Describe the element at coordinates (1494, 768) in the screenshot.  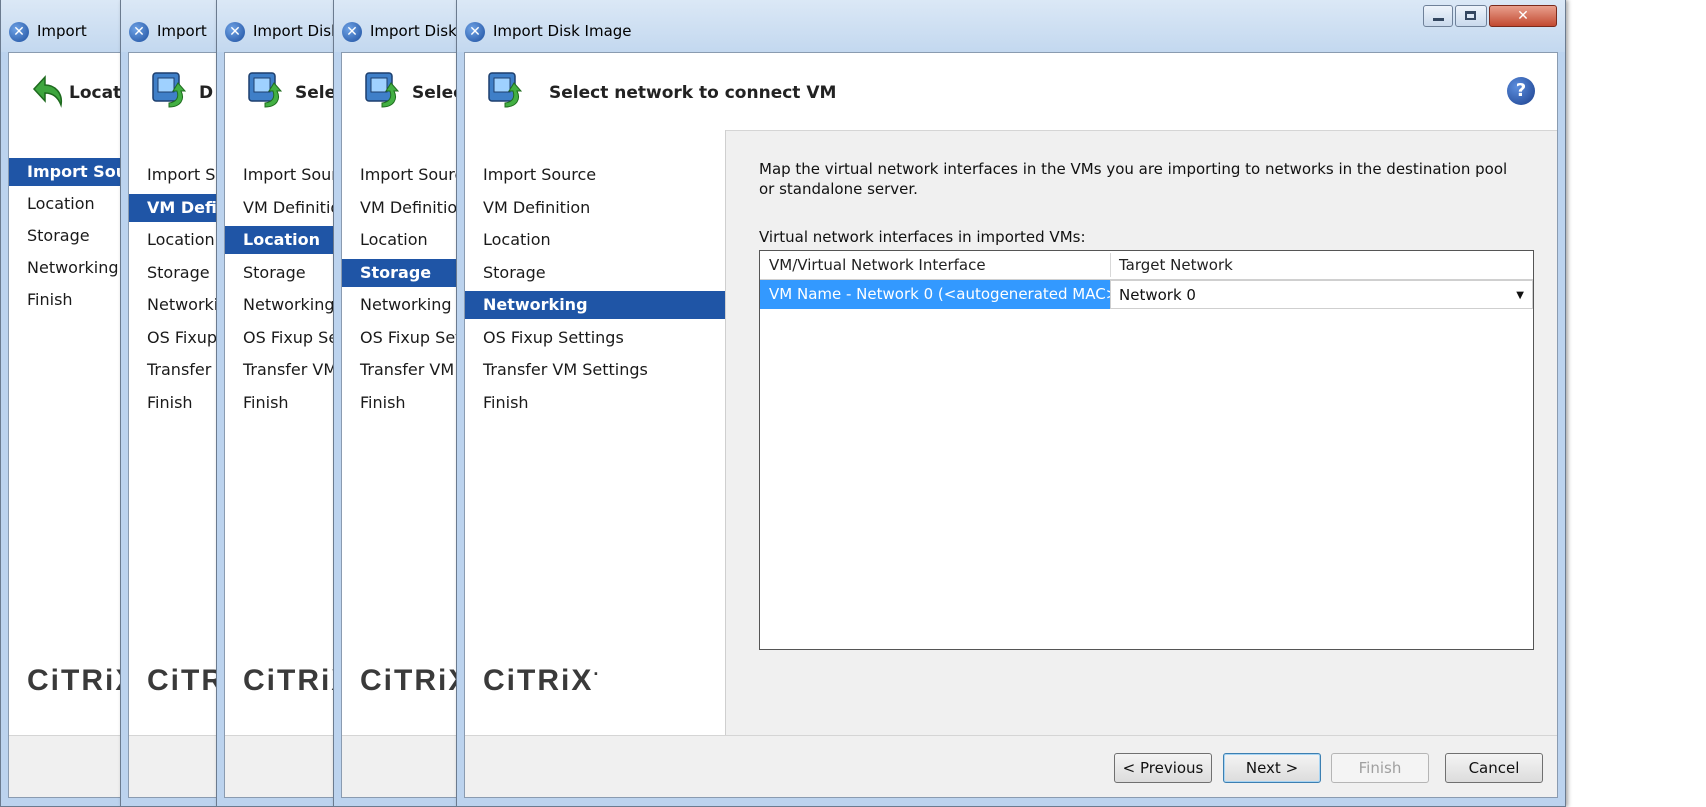
I see `cancel-button: Cancel` at that location.